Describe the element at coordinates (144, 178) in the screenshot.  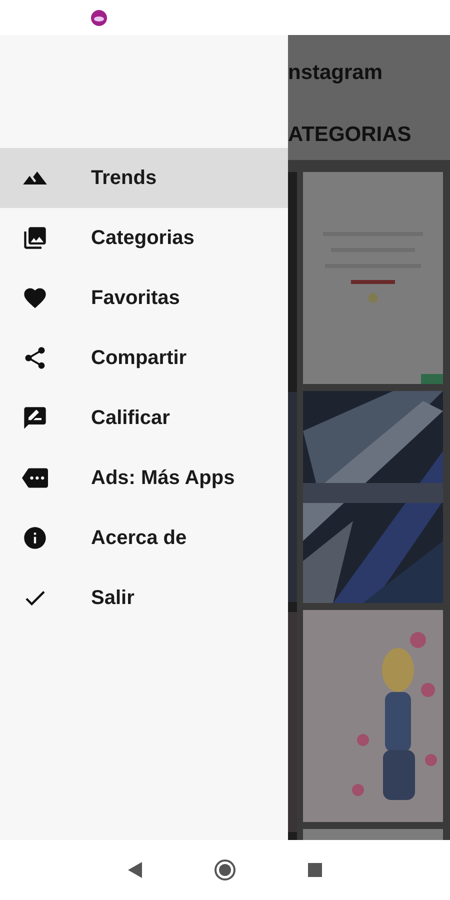
I see `drawer-item: Trends` at that location.